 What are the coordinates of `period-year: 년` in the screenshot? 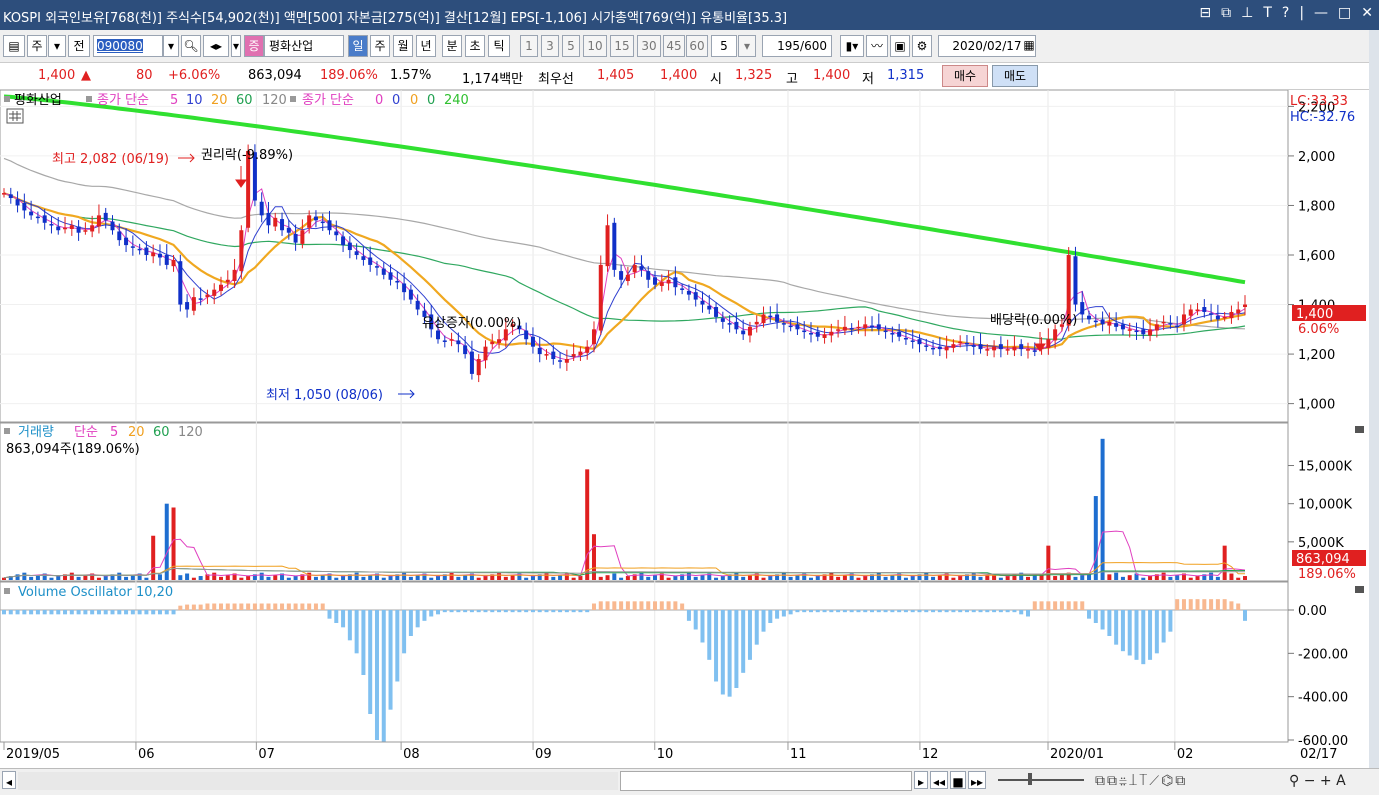 It's located at (426, 46).